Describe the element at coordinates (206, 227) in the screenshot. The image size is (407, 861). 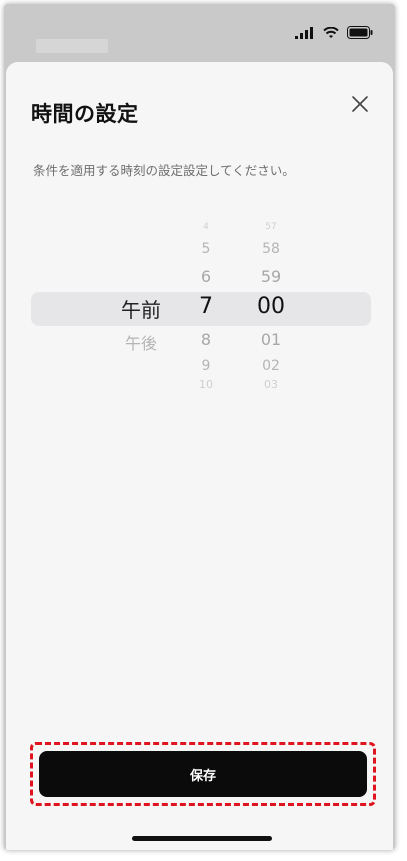
I see `hour-option: 4` at that location.